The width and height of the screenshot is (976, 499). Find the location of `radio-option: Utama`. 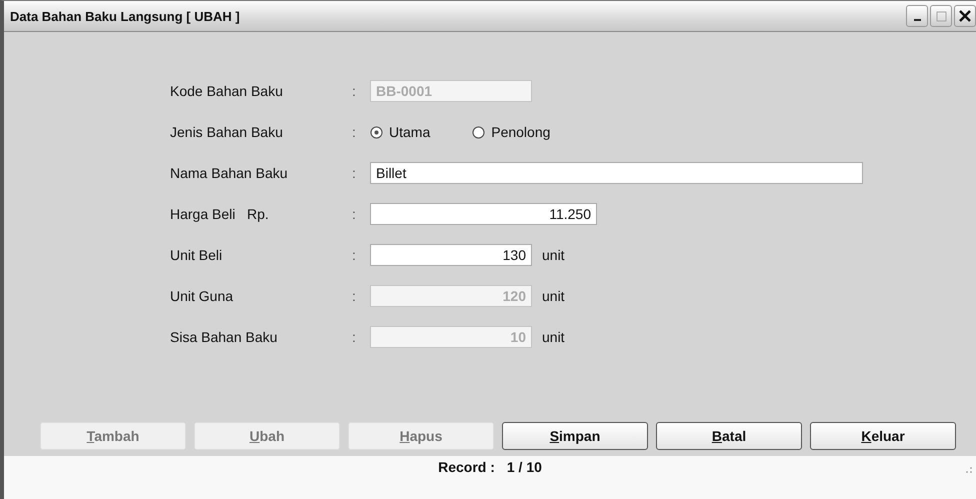

radio-option: Utama is located at coordinates (400, 132).